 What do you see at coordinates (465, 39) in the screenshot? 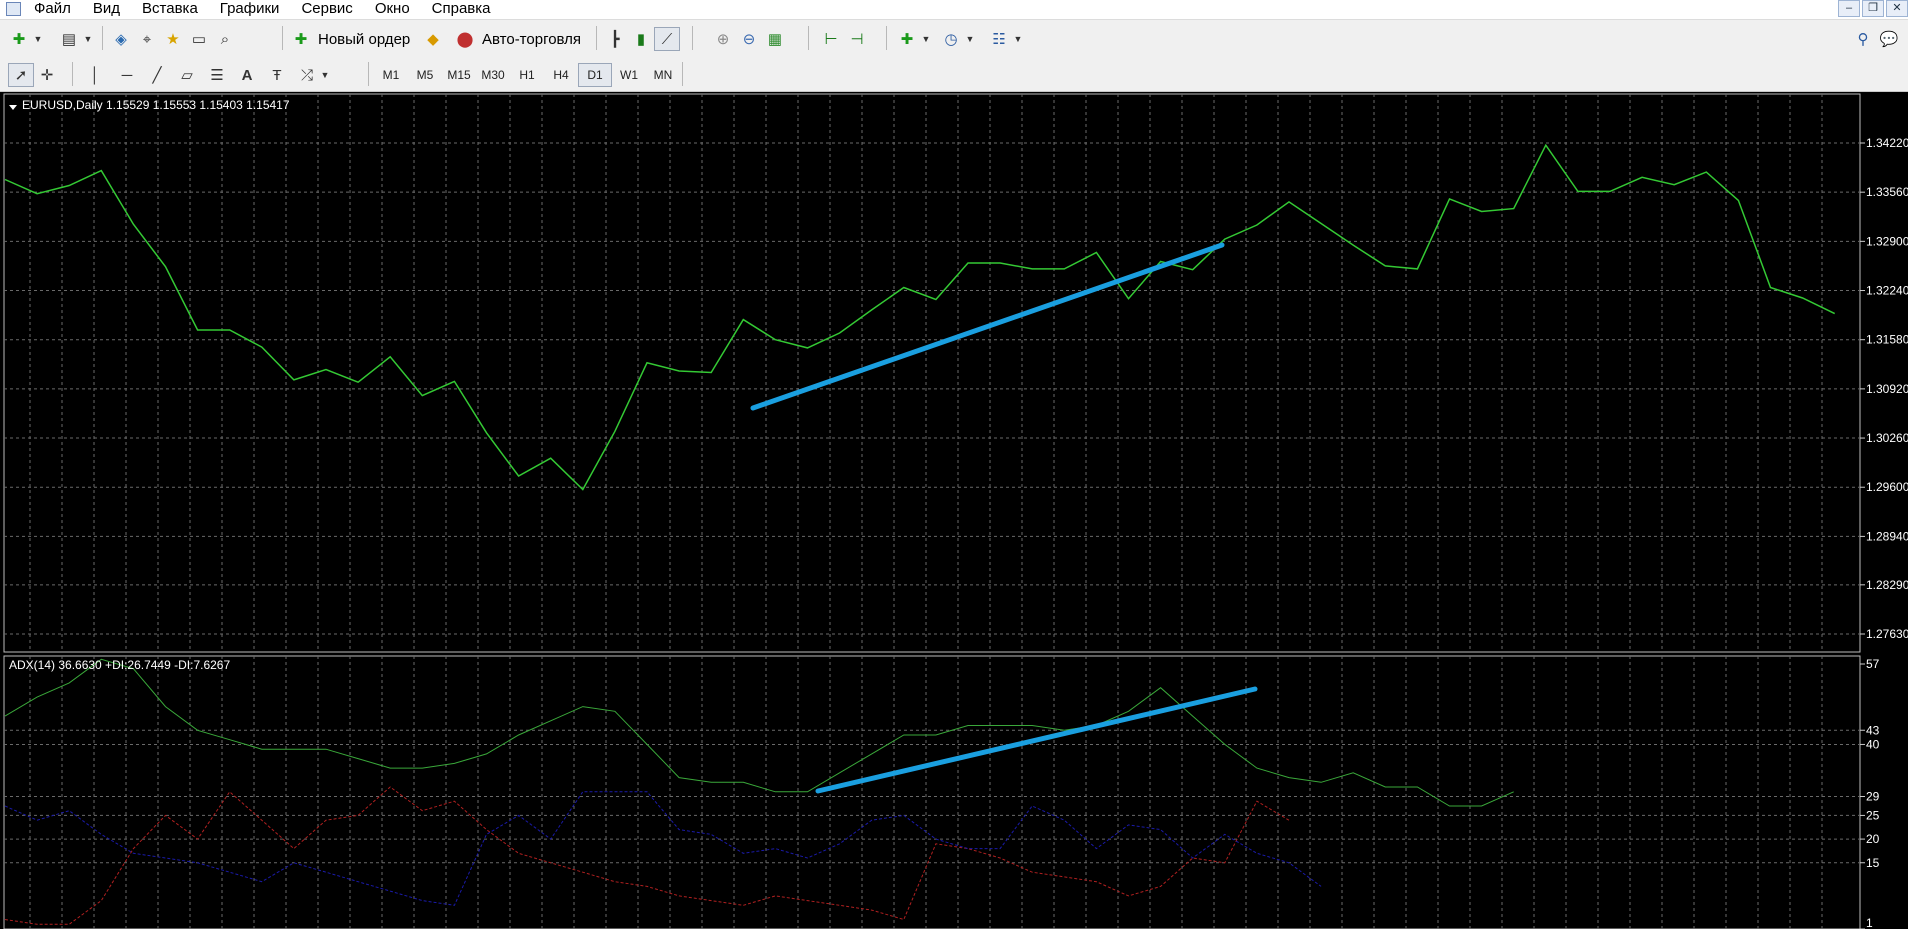
I see `auto-trading-icon: ⬤` at bounding box center [465, 39].